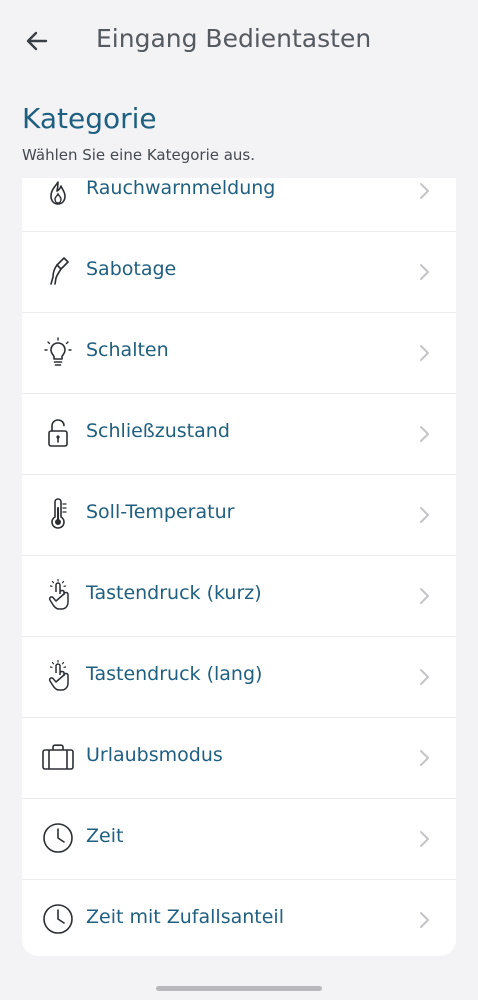 The image size is (478, 1000). What do you see at coordinates (239, 758) in the screenshot?
I see `category-item-urlaubsmodus: Urlaubsmodus` at bounding box center [239, 758].